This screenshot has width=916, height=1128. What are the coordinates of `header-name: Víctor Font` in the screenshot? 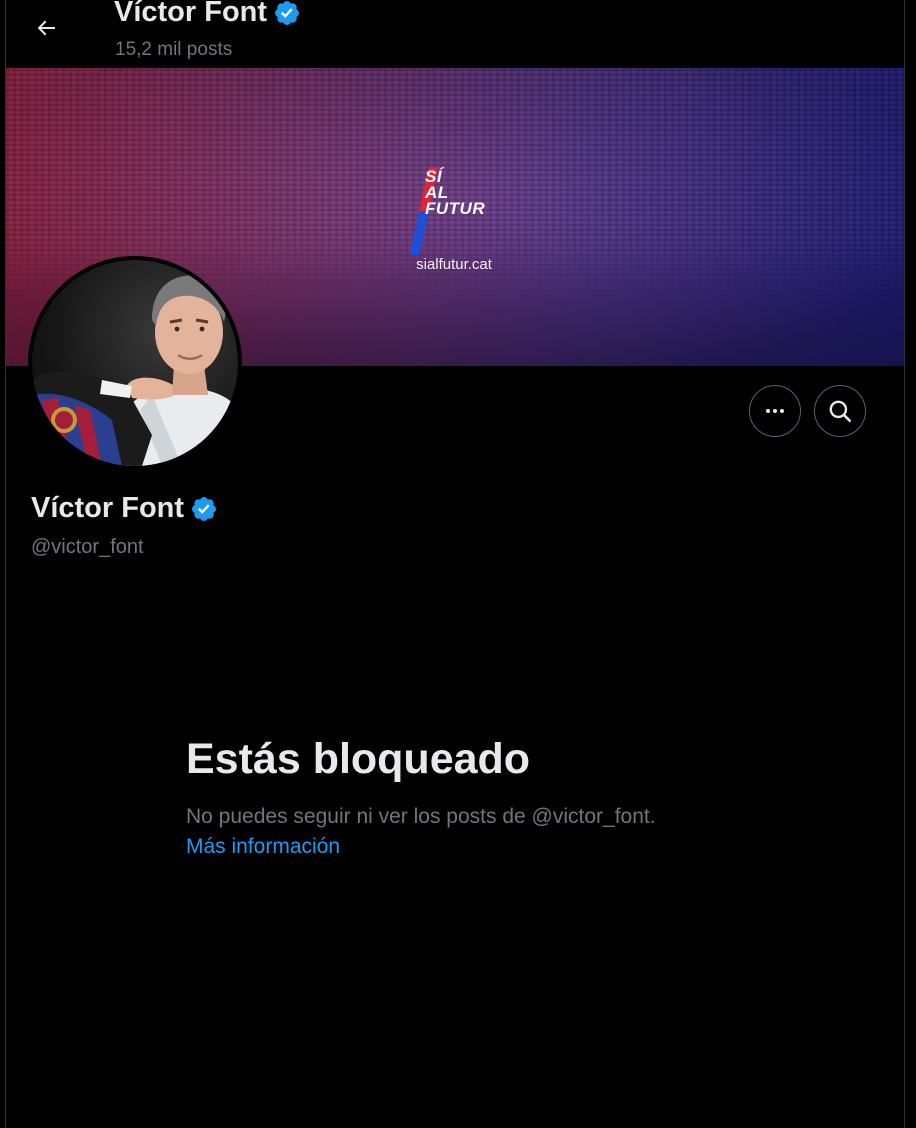 It's located at (191, 14).